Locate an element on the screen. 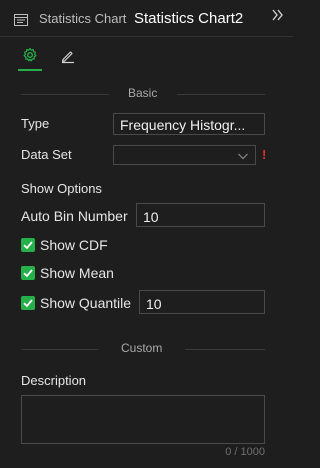 This screenshot has height=468, width=320. section-basic-header: Basic is located at coordinates (143, 94).